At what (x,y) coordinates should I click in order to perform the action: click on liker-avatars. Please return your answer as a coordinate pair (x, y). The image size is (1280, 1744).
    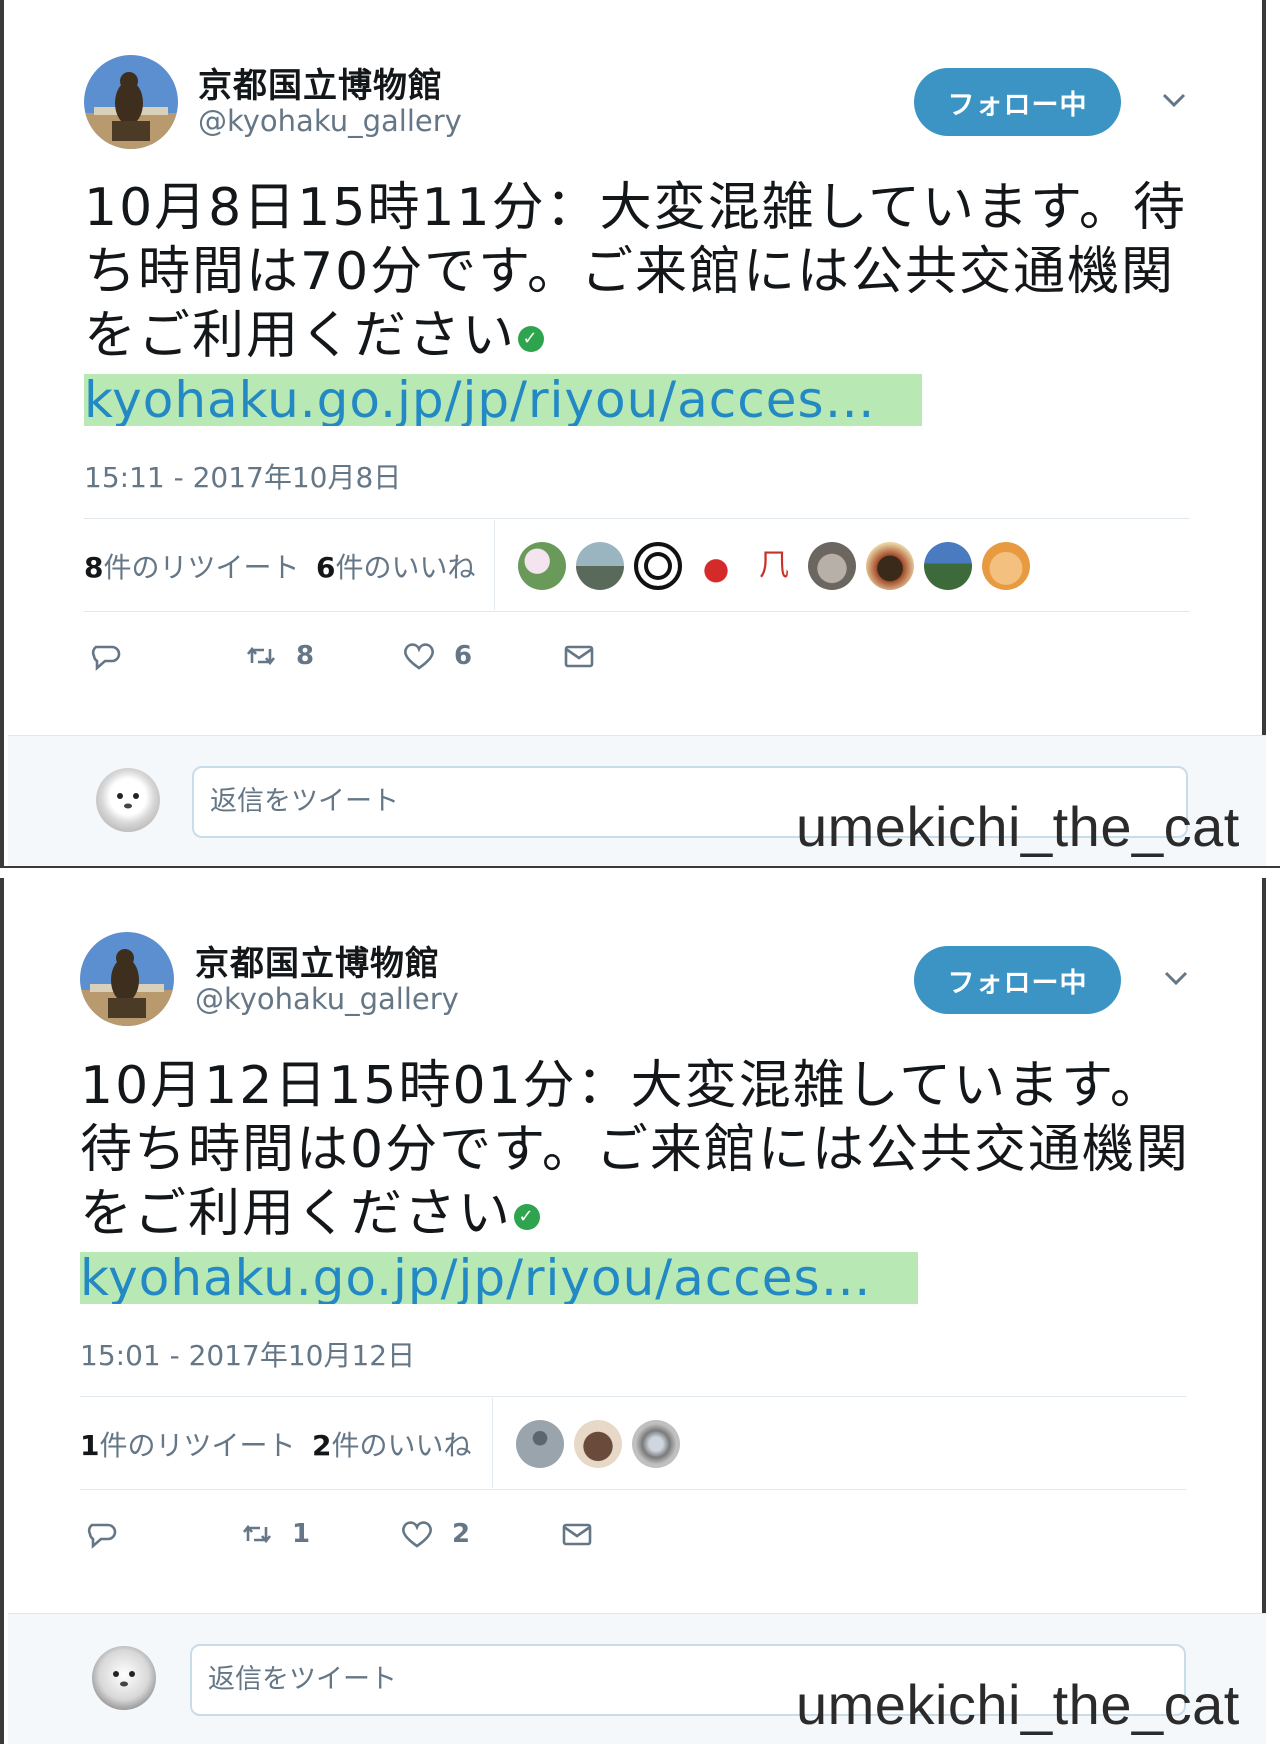
    Looking at the image, I should click on (598, 1446).